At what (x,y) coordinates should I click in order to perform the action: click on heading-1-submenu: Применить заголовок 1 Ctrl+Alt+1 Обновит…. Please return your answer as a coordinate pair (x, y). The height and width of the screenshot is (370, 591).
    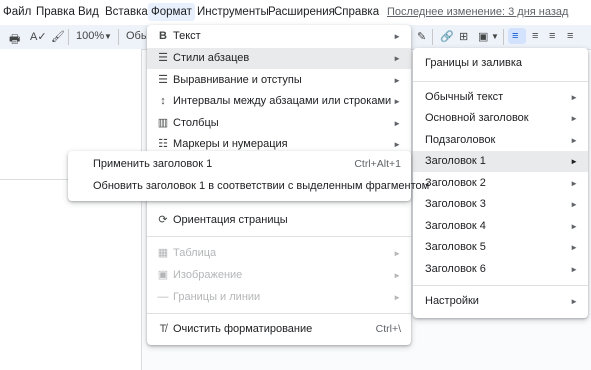
    Looking at the image, I should click on (248, 176).